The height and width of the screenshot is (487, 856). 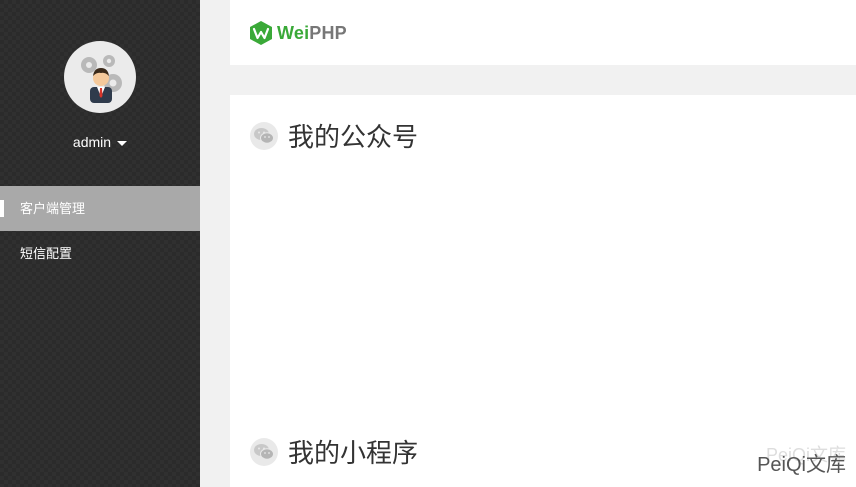 What do you see at coordinates (100, 208) in the screenshot?
I see `nav-item-client-management: 客户端管理` at bounding box center [100, 208].